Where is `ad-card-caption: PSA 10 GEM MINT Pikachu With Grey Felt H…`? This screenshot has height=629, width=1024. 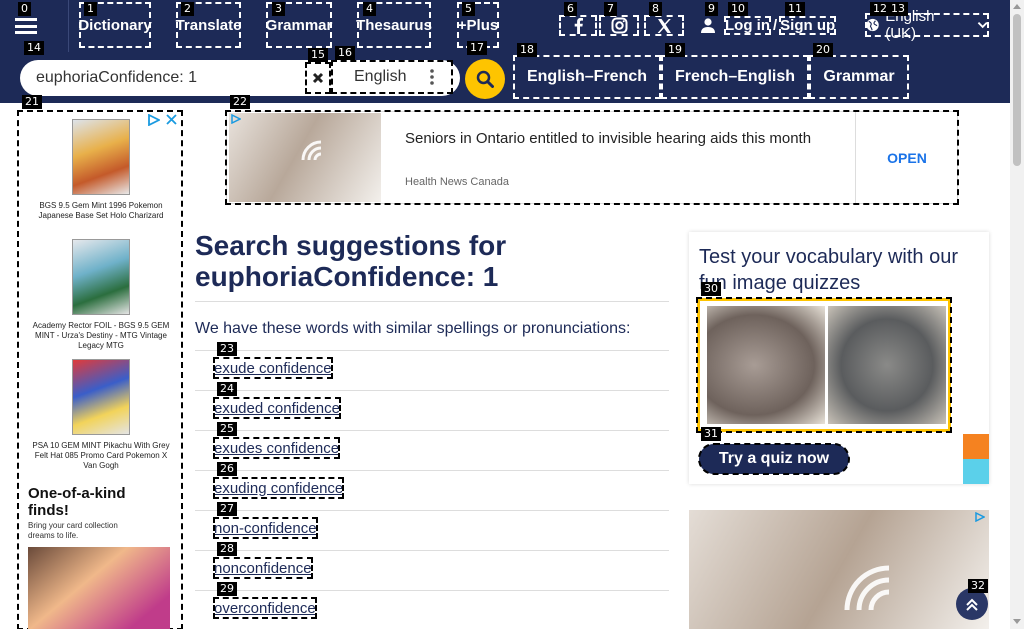
ad-card-caption: PSA 10 GEM MINT Pikachu With Grey Felt H… is located at coordinates (101, 455).